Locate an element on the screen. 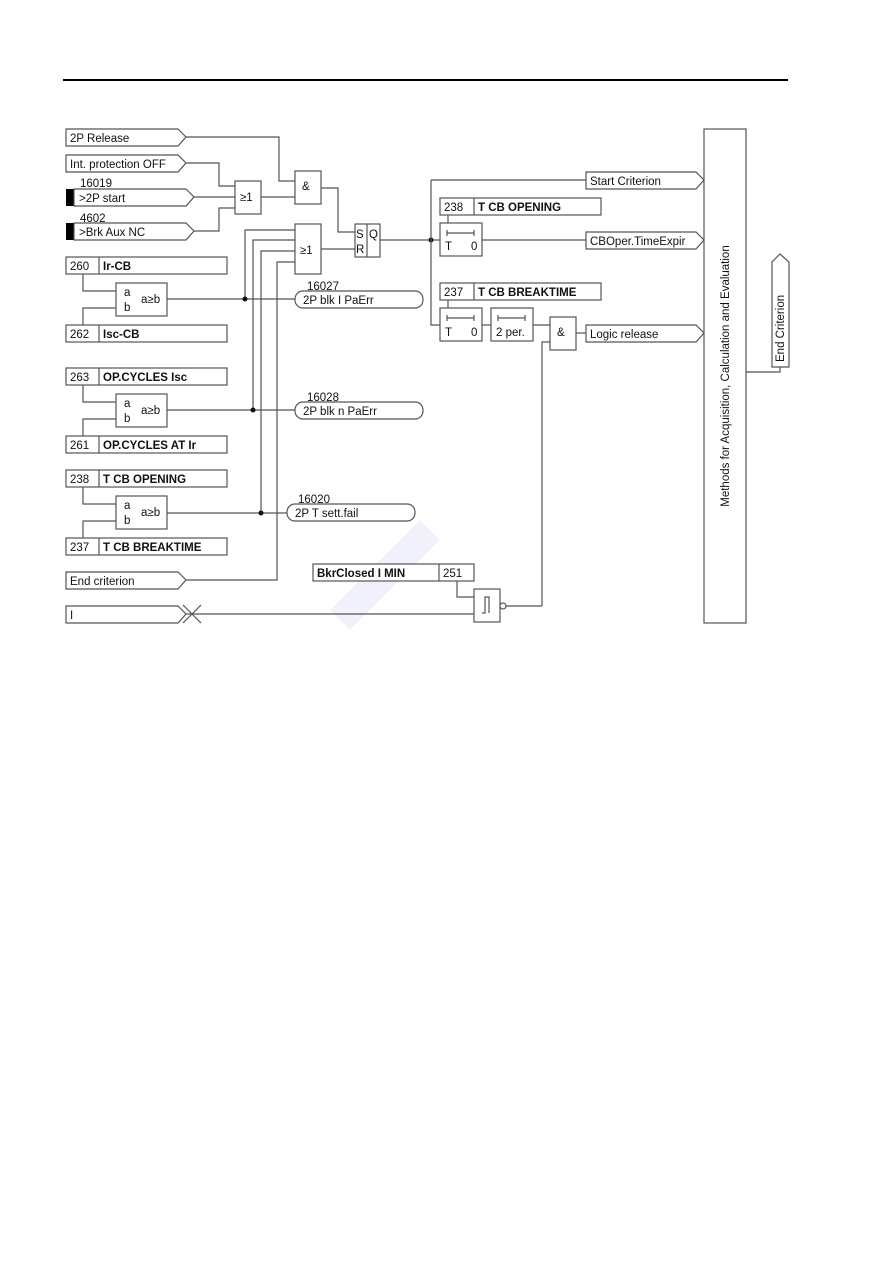  timer-opening: T 0 is located at coordinates (461, 239).